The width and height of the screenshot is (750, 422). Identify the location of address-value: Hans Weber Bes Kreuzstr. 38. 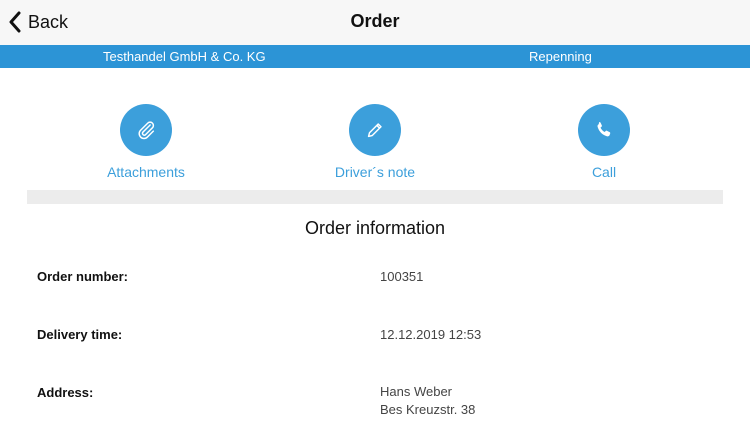
(427, 401).